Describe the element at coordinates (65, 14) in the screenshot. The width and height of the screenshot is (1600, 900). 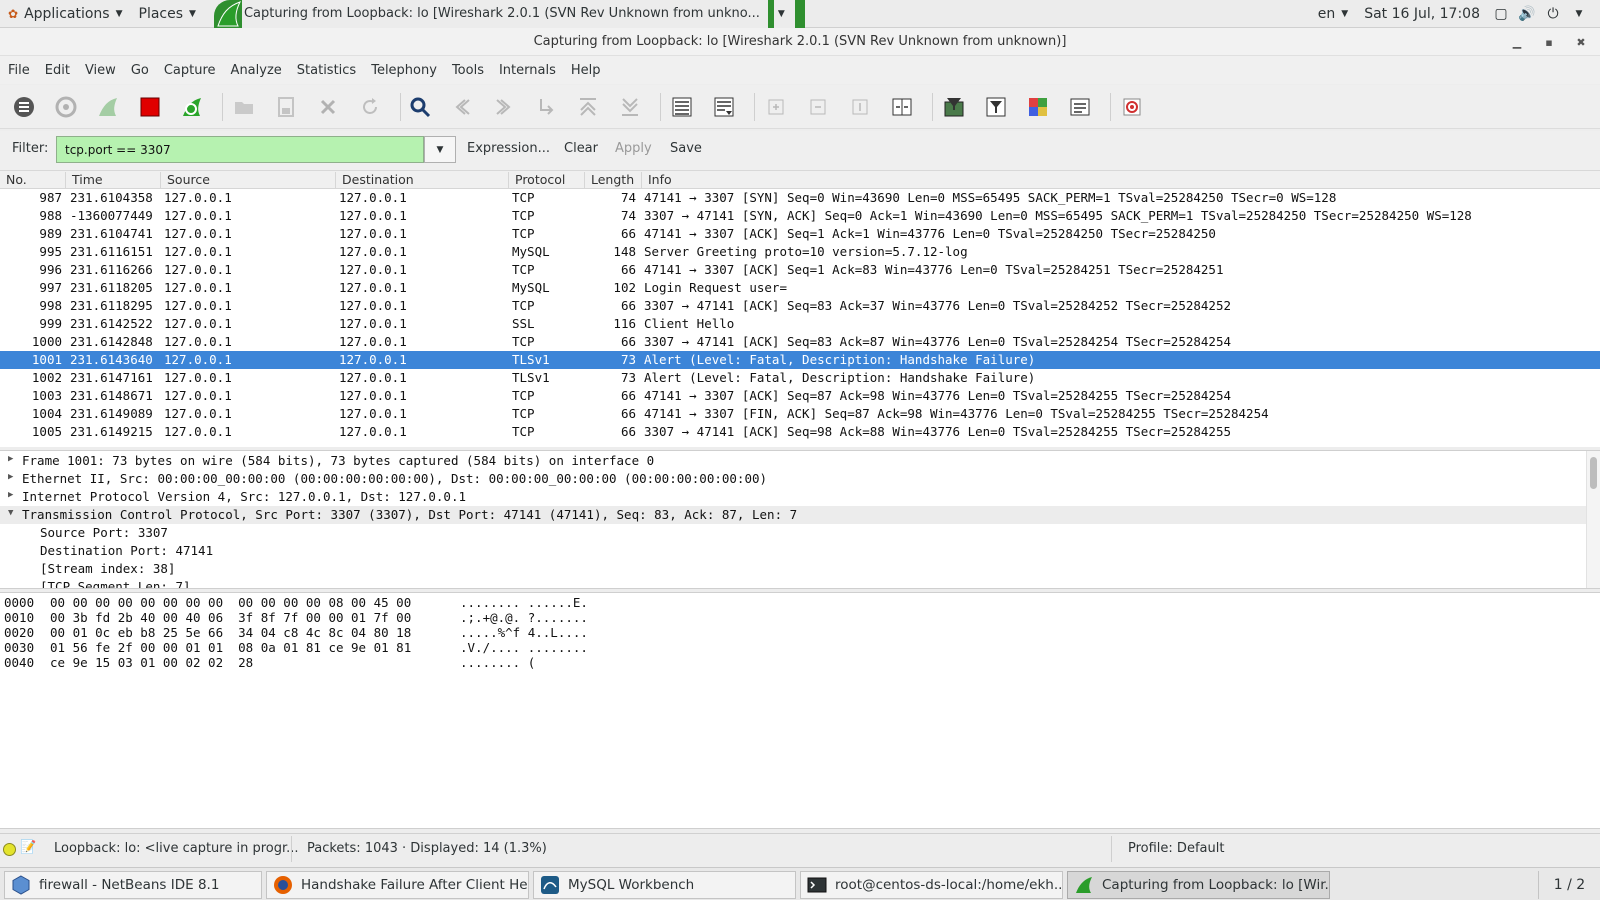
I see `applications-menu: ✿ Applications ▼` at that location.